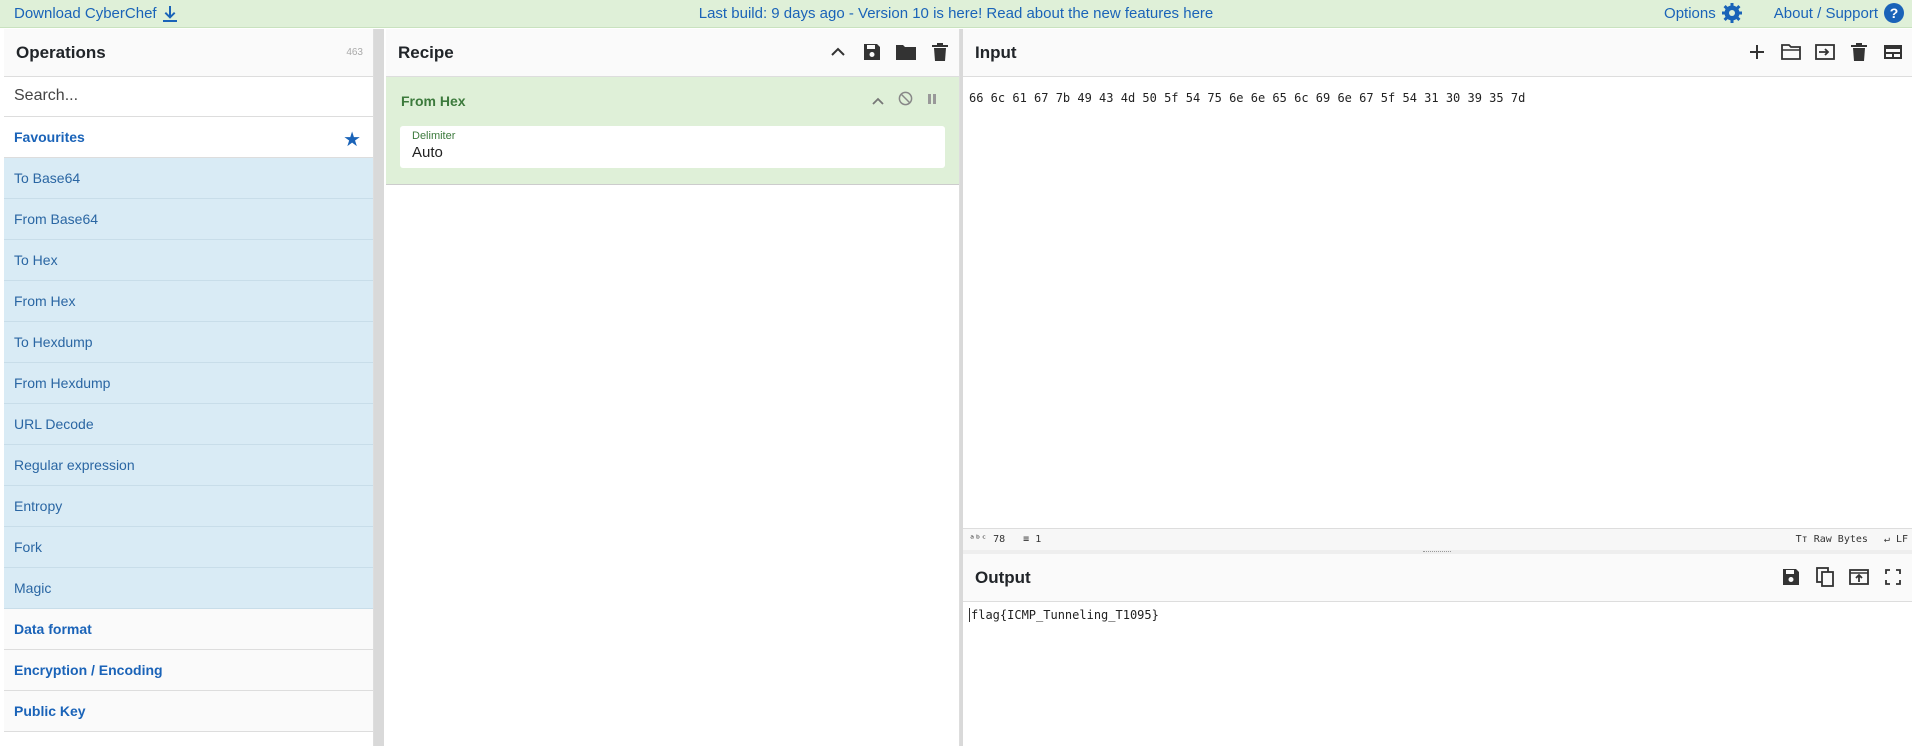  What do you see at coordinates (1437, 539) in the screenshot?
I see `input-status-bar: ᵃᵇᶜ 78 ≡ 1 Tт Raw Bytes ↵ LF` at bounding box center [1437, 539].